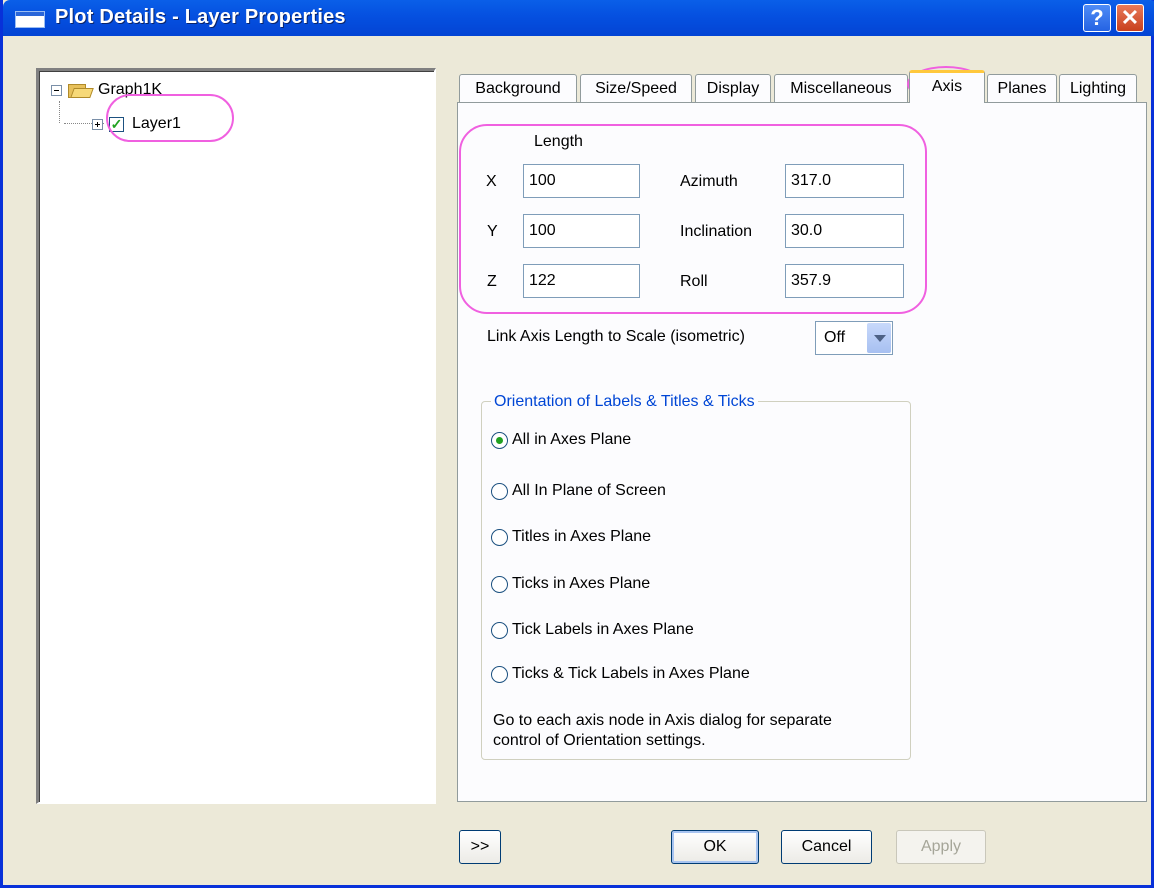 The width and height of the screenshot is (1154, 888). I want to click on radio-titles-in-axes-plane: Titles in Axes Plane, so click(571, 537).